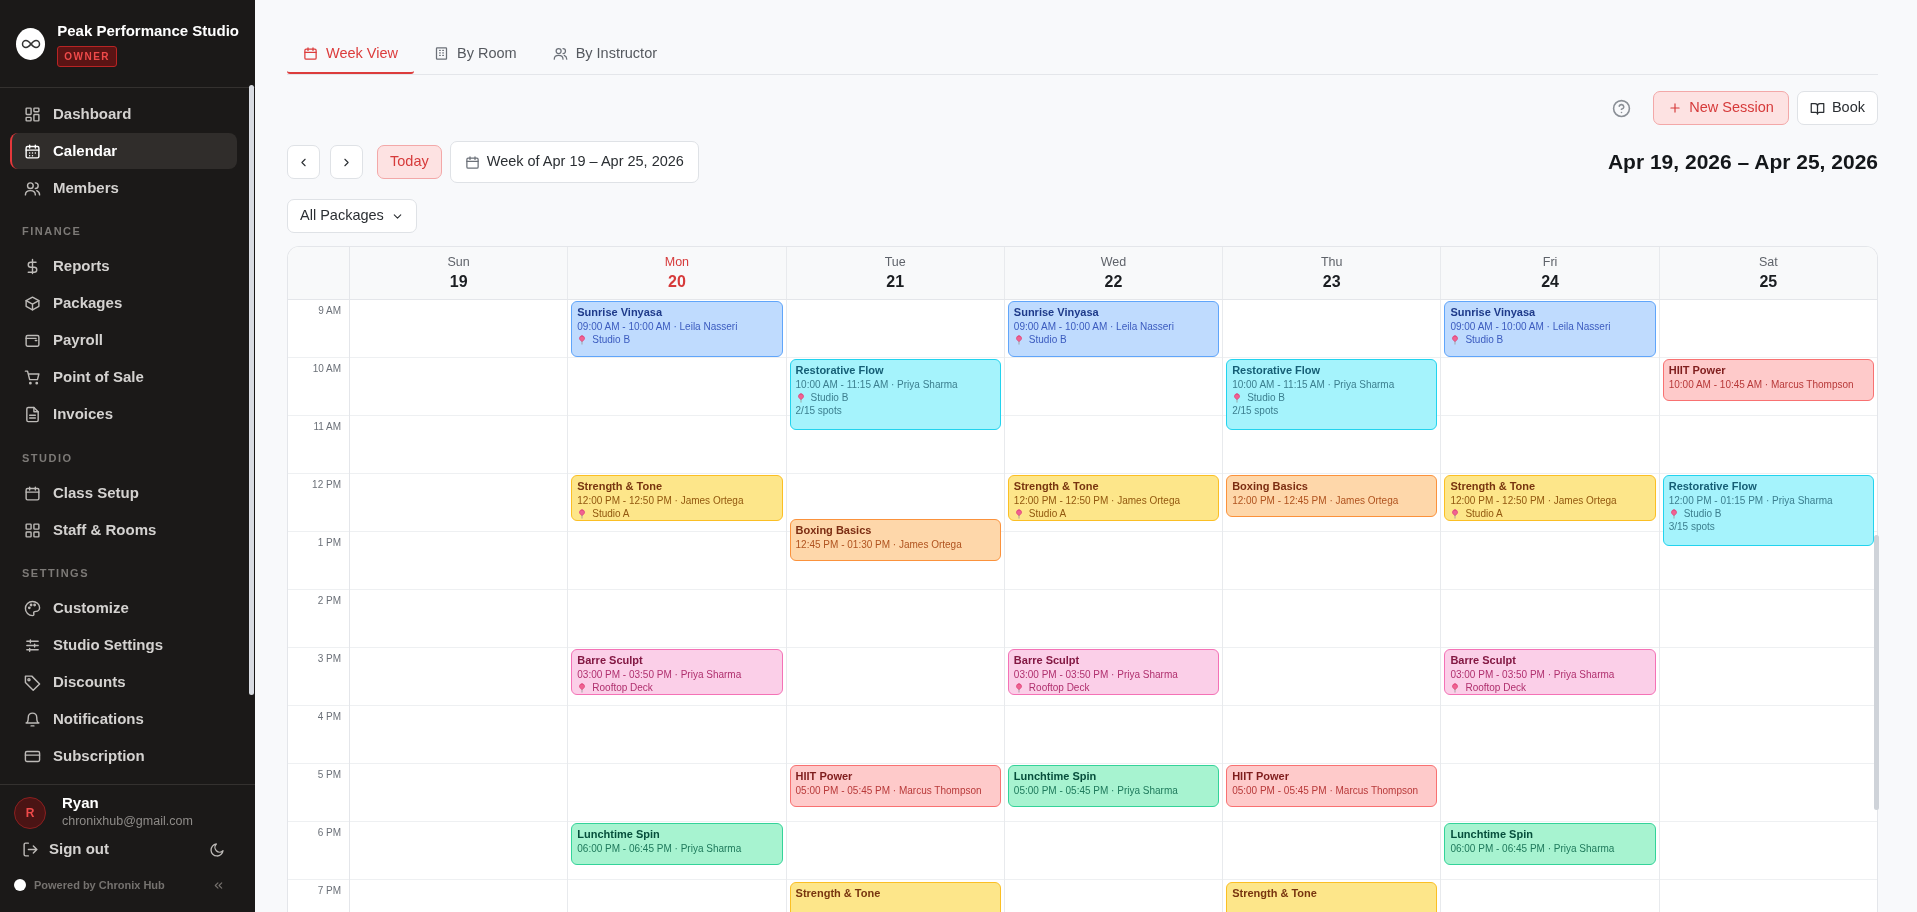 The image size is (1917, 912). Describe the element at coordinates (55, 573) in the screenshot. I see `section-heading: SETTINGS` at that location.